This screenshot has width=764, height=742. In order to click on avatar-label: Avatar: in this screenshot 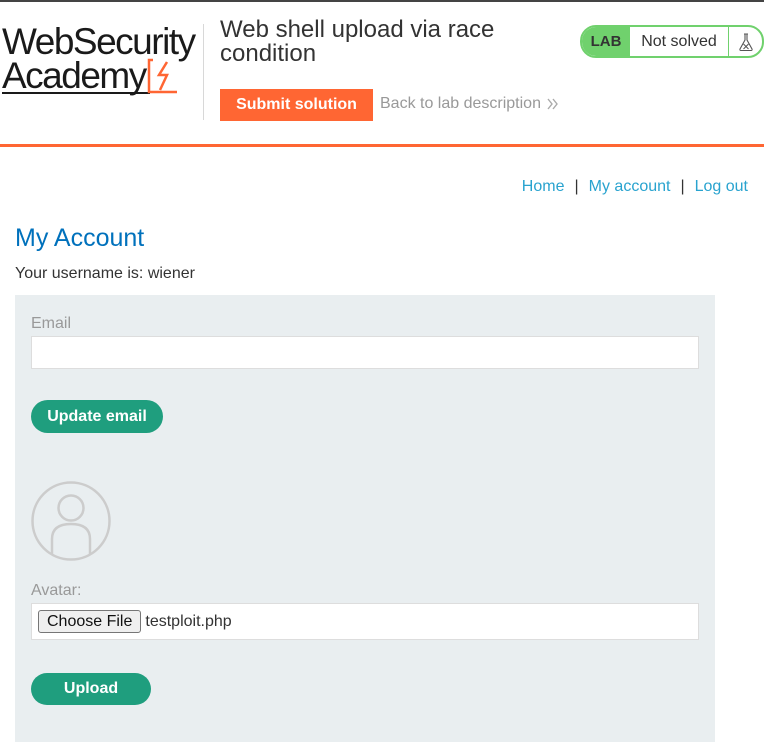, I will do `click(56, 590)`.